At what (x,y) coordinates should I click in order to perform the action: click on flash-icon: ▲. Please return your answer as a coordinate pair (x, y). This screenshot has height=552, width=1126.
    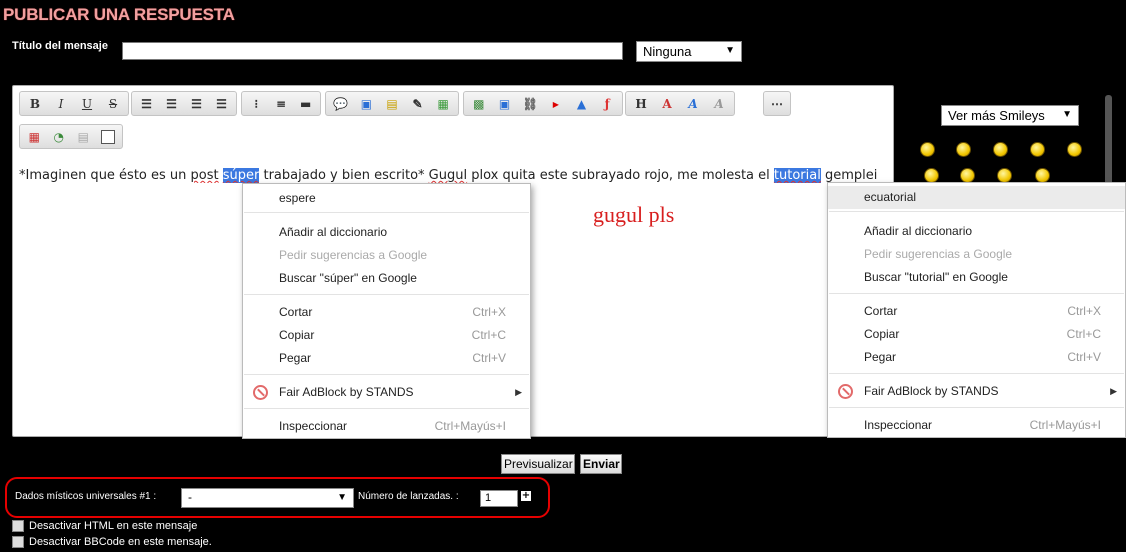
    Looking at the image, I should click on (582, 103).